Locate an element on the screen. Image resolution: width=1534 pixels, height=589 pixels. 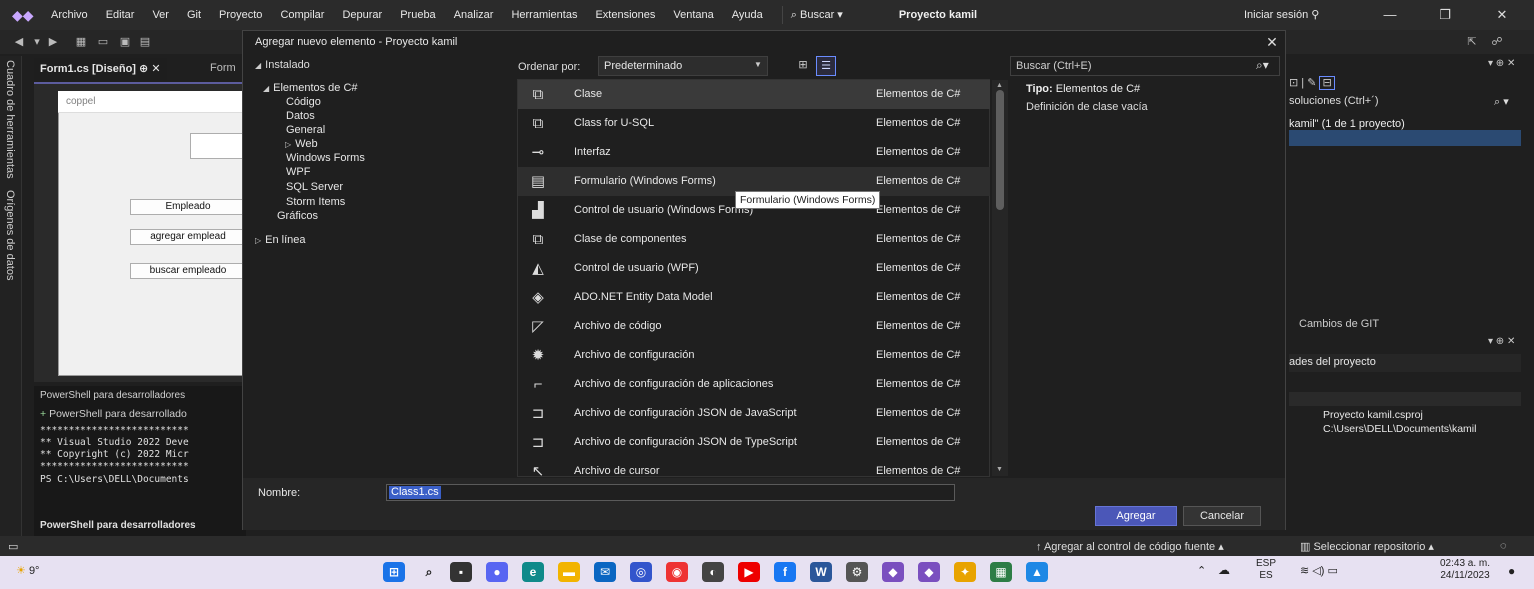
menu-extensiones: Extensiones is located at coordinates (625, 15).